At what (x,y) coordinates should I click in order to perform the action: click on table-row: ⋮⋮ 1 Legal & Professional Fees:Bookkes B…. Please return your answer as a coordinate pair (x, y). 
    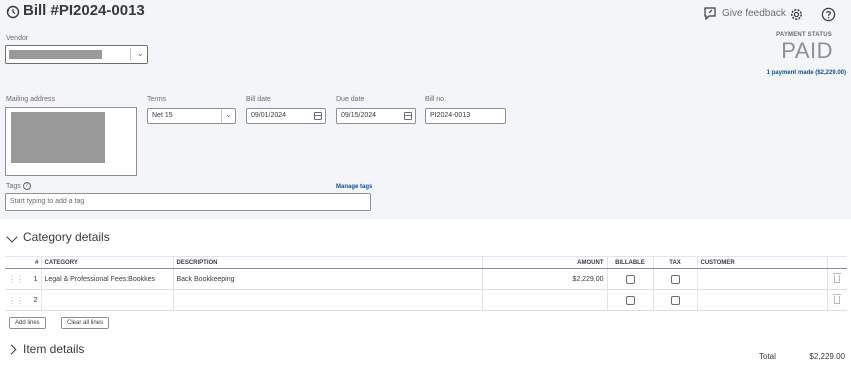
    Looking at the image, I should click on (426, 279).